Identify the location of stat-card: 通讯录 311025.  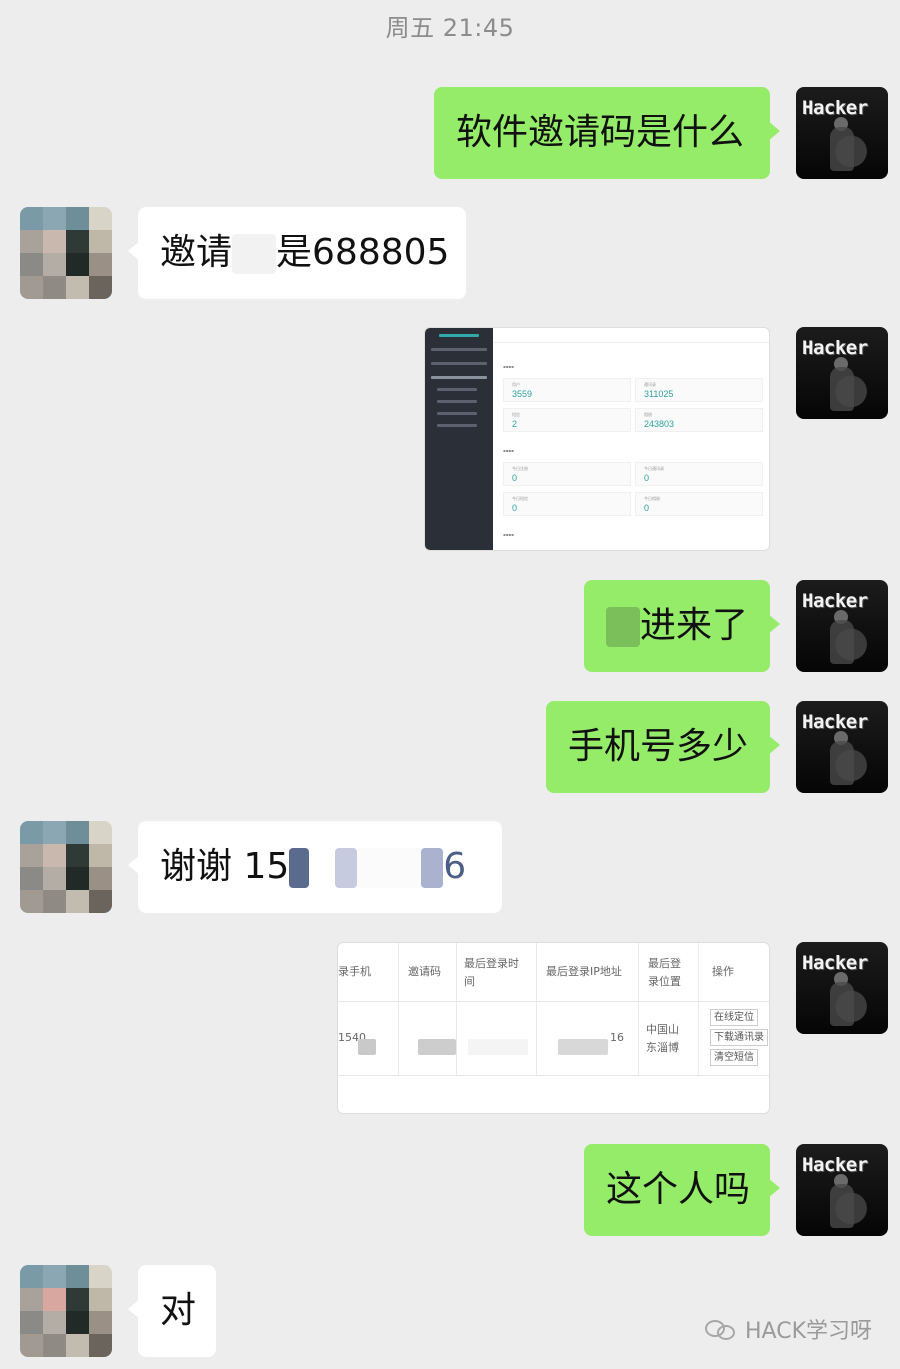
(699, 390).